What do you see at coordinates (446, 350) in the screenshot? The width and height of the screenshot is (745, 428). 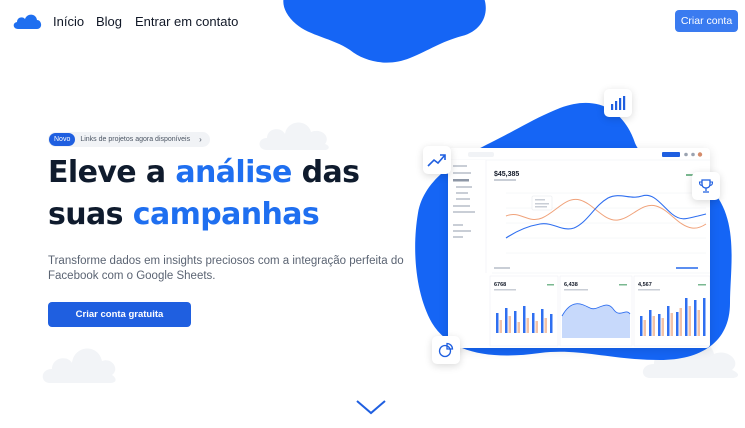 I see `pie-chart-icon` at bounding box center [446, 350].